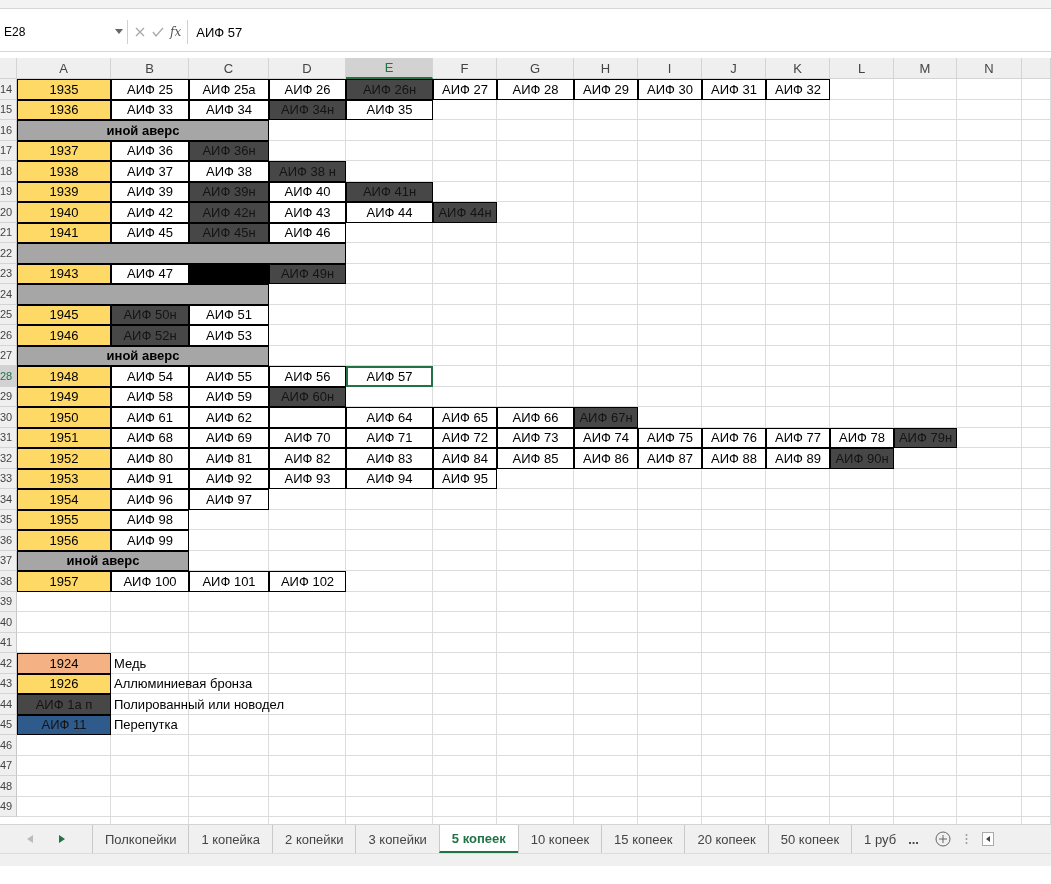  I want to click on row-header: 38, so click(8, 581).